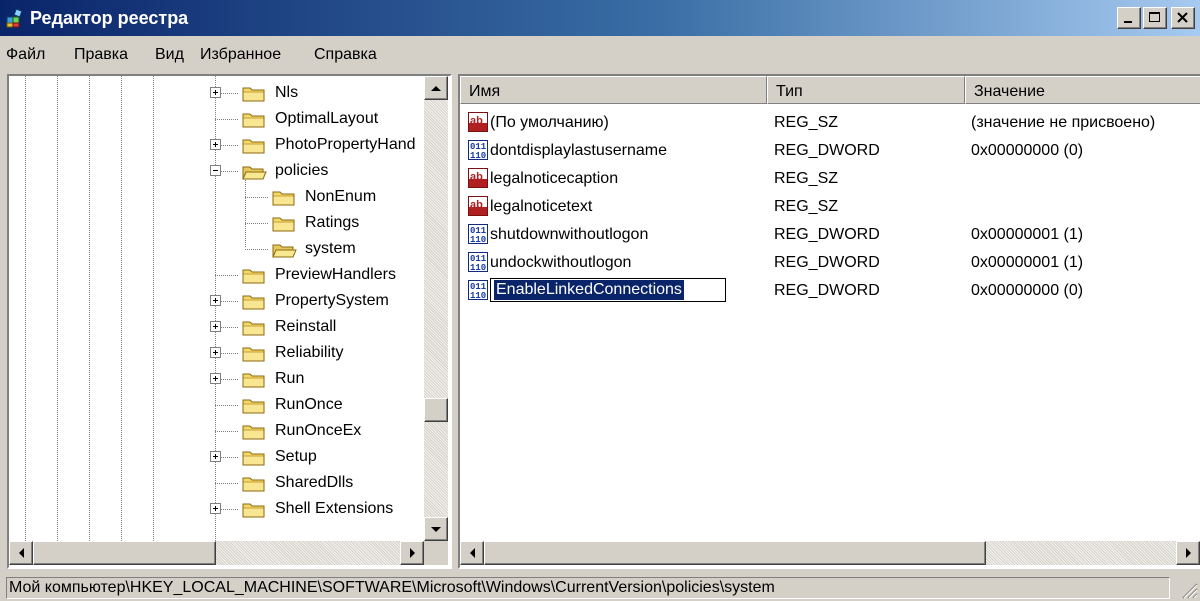  Describe the element at coordinates (866, 90) in the screenshot. I see `column-header-type: Тип` at that location.